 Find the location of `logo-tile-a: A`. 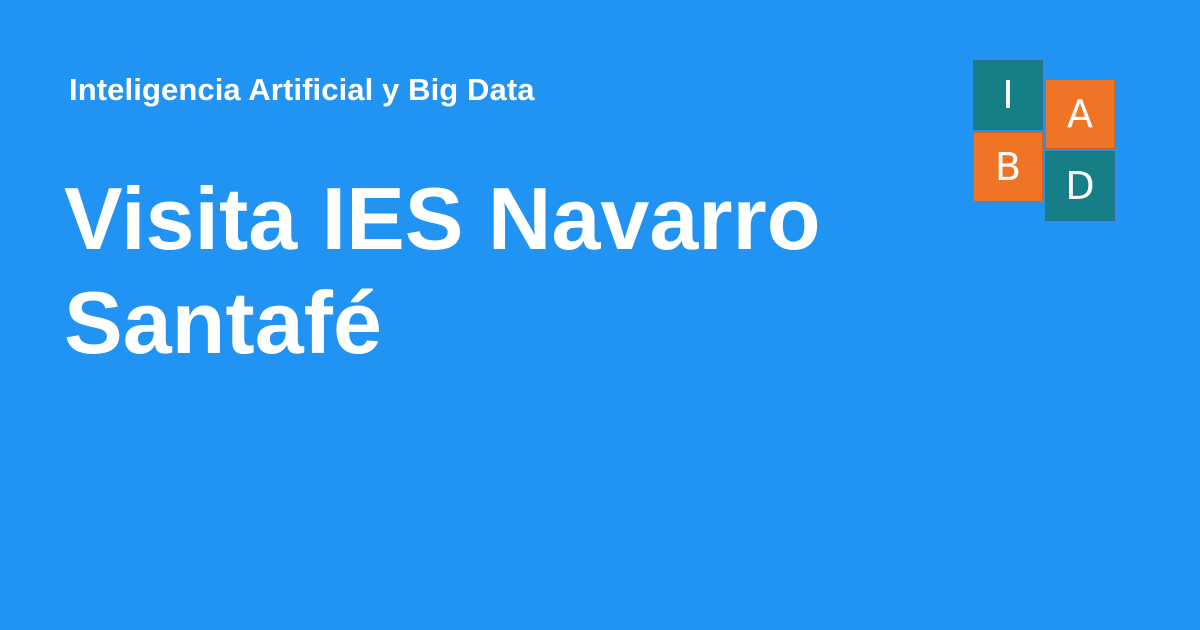

logo-tile-a: A is located at coordinates (1080, 114).